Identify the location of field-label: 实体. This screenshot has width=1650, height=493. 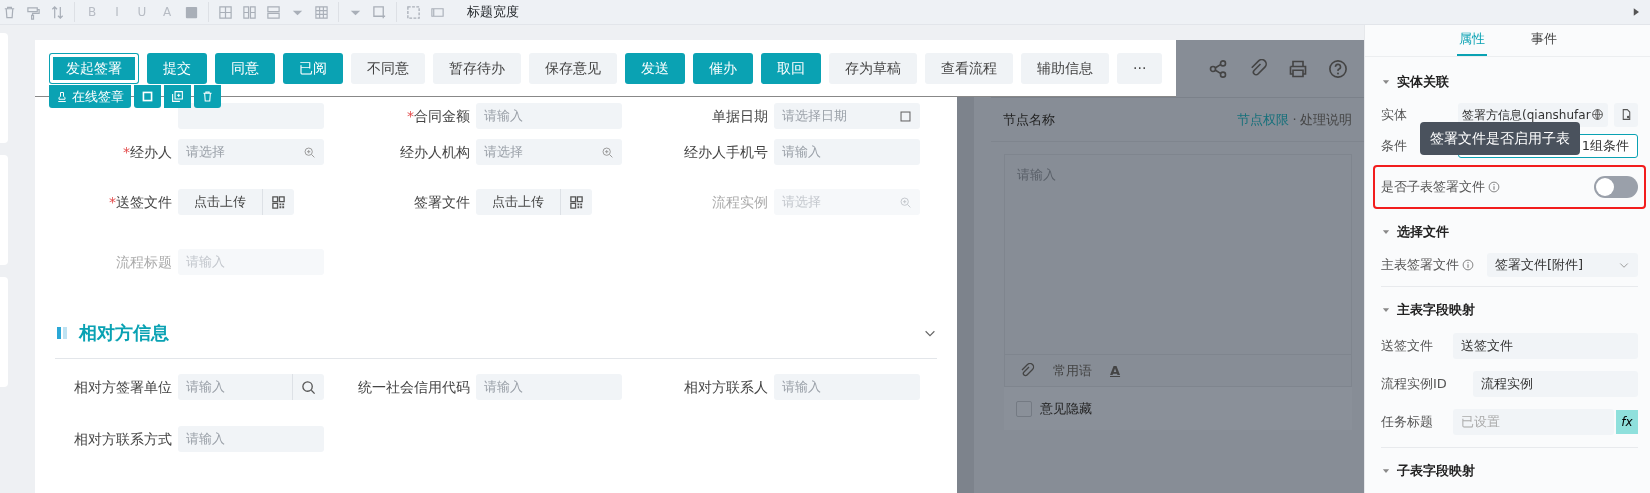
(1394, 114).